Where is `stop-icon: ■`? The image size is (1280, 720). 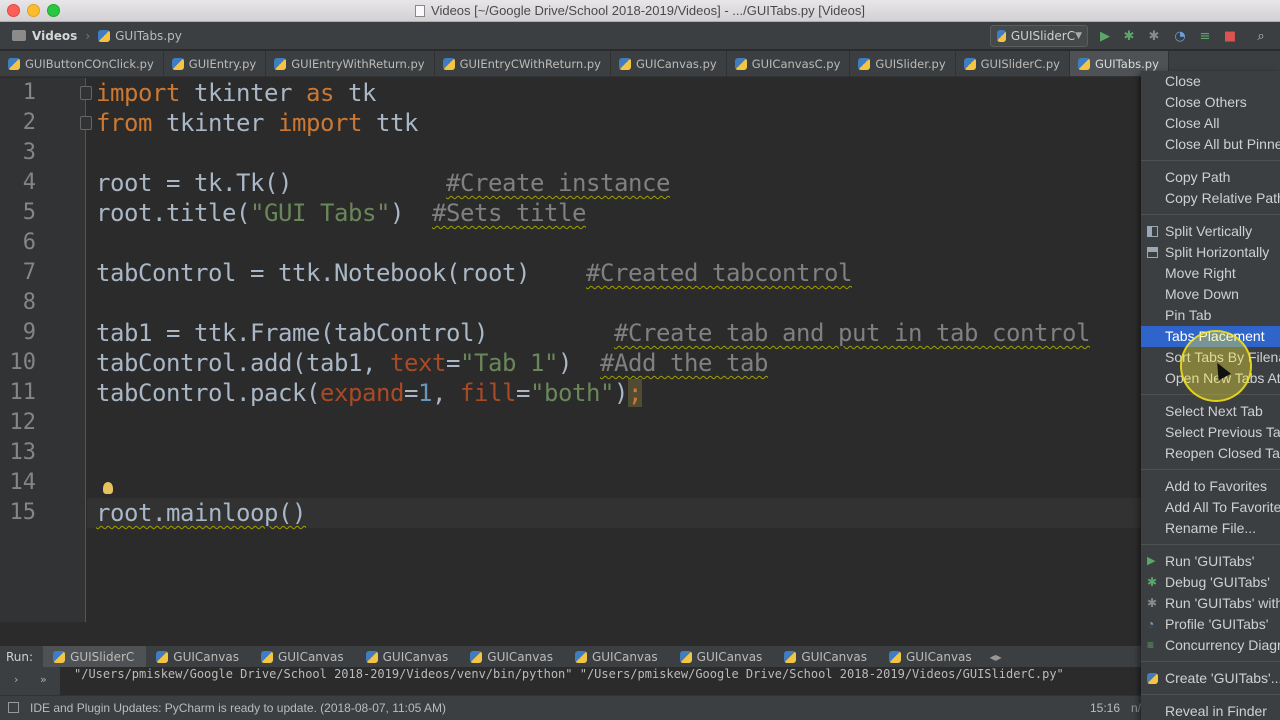
stop-icon: ■ is located at coordinates (1230, 36).